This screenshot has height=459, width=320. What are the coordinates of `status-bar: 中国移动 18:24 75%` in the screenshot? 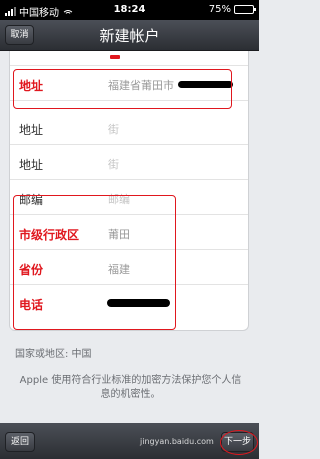 It's located at (129, 10).